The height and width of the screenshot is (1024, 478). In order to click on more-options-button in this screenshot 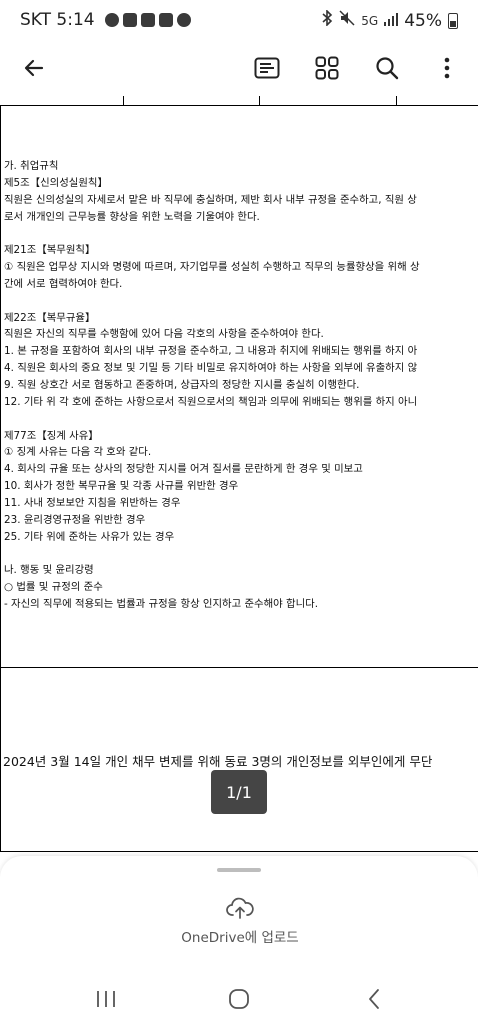, I will do `click(447, 68)`.